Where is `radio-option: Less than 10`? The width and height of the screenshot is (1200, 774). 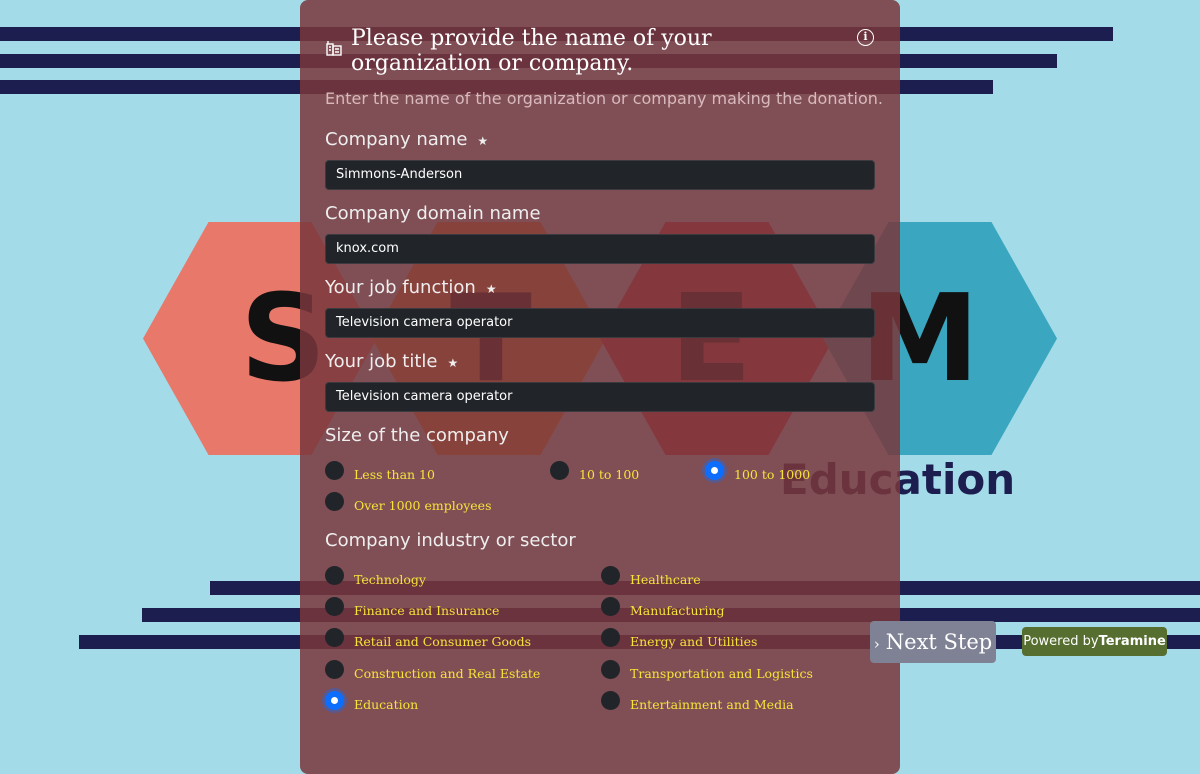 radio-option: Less than 10 is located at coordinates (380, 472).